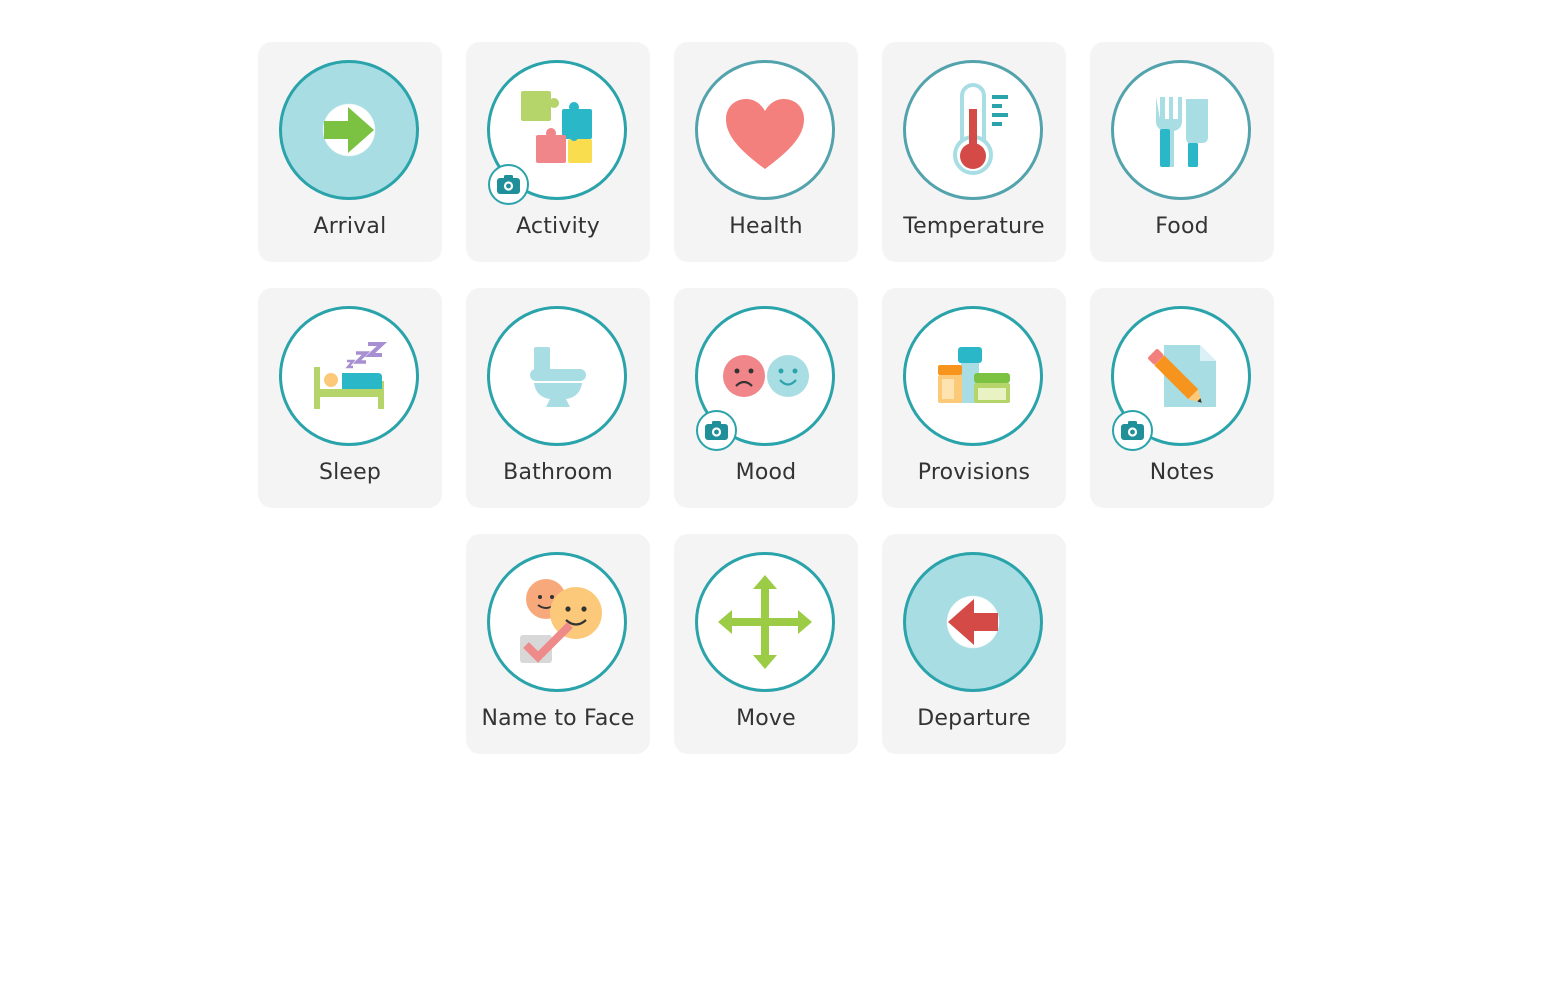 Image resolution: width=1542 pixels, height=1008 pixels. I want to click on move-circle, so click(765, 622).